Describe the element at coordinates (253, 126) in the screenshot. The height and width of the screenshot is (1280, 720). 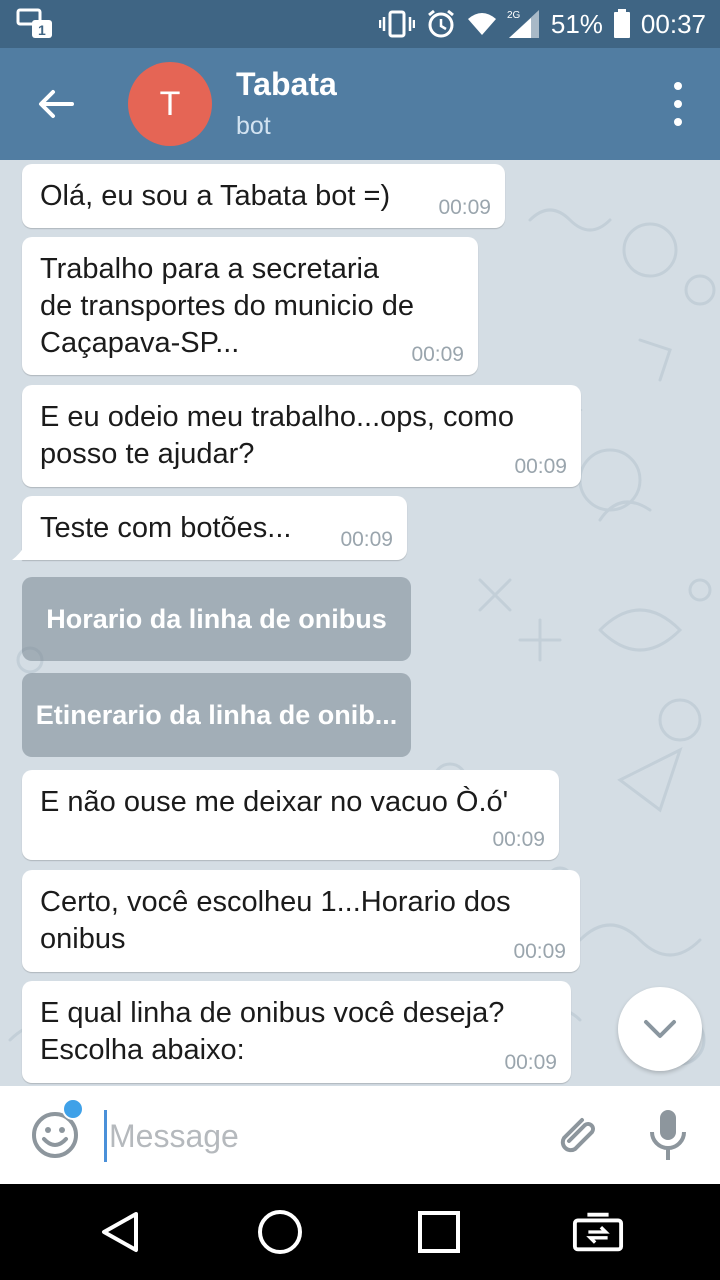
I see `chat-subtitle: bot` at that location.